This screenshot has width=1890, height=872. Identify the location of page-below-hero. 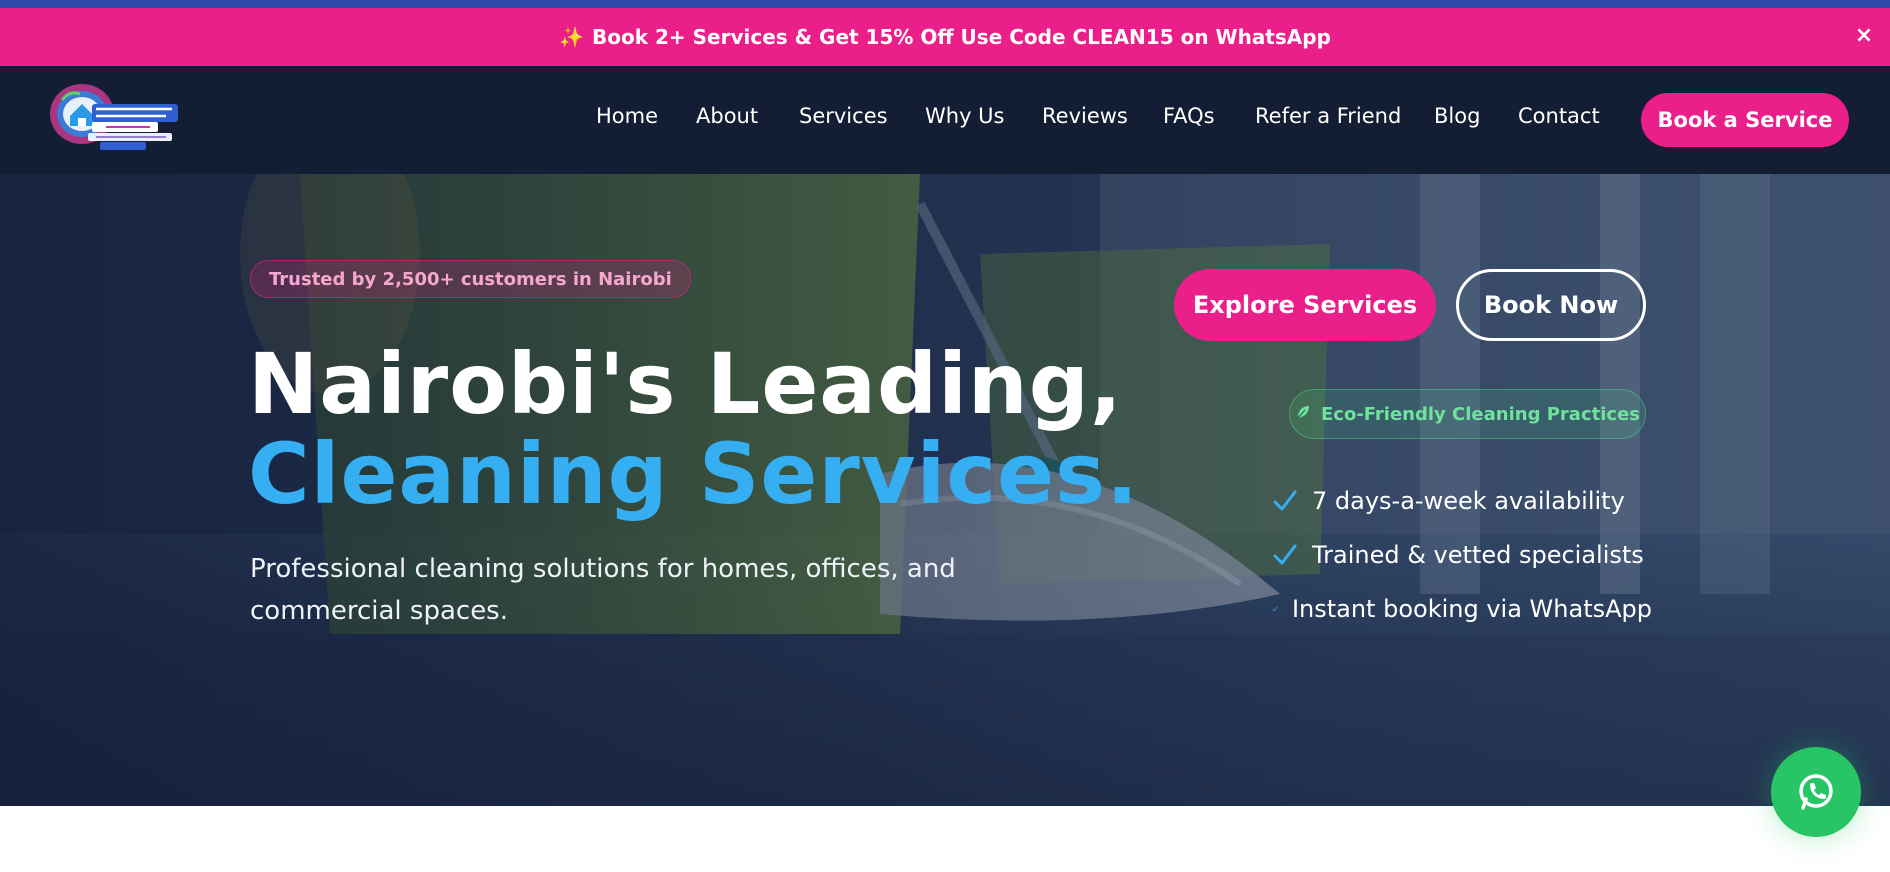
(945, 839).